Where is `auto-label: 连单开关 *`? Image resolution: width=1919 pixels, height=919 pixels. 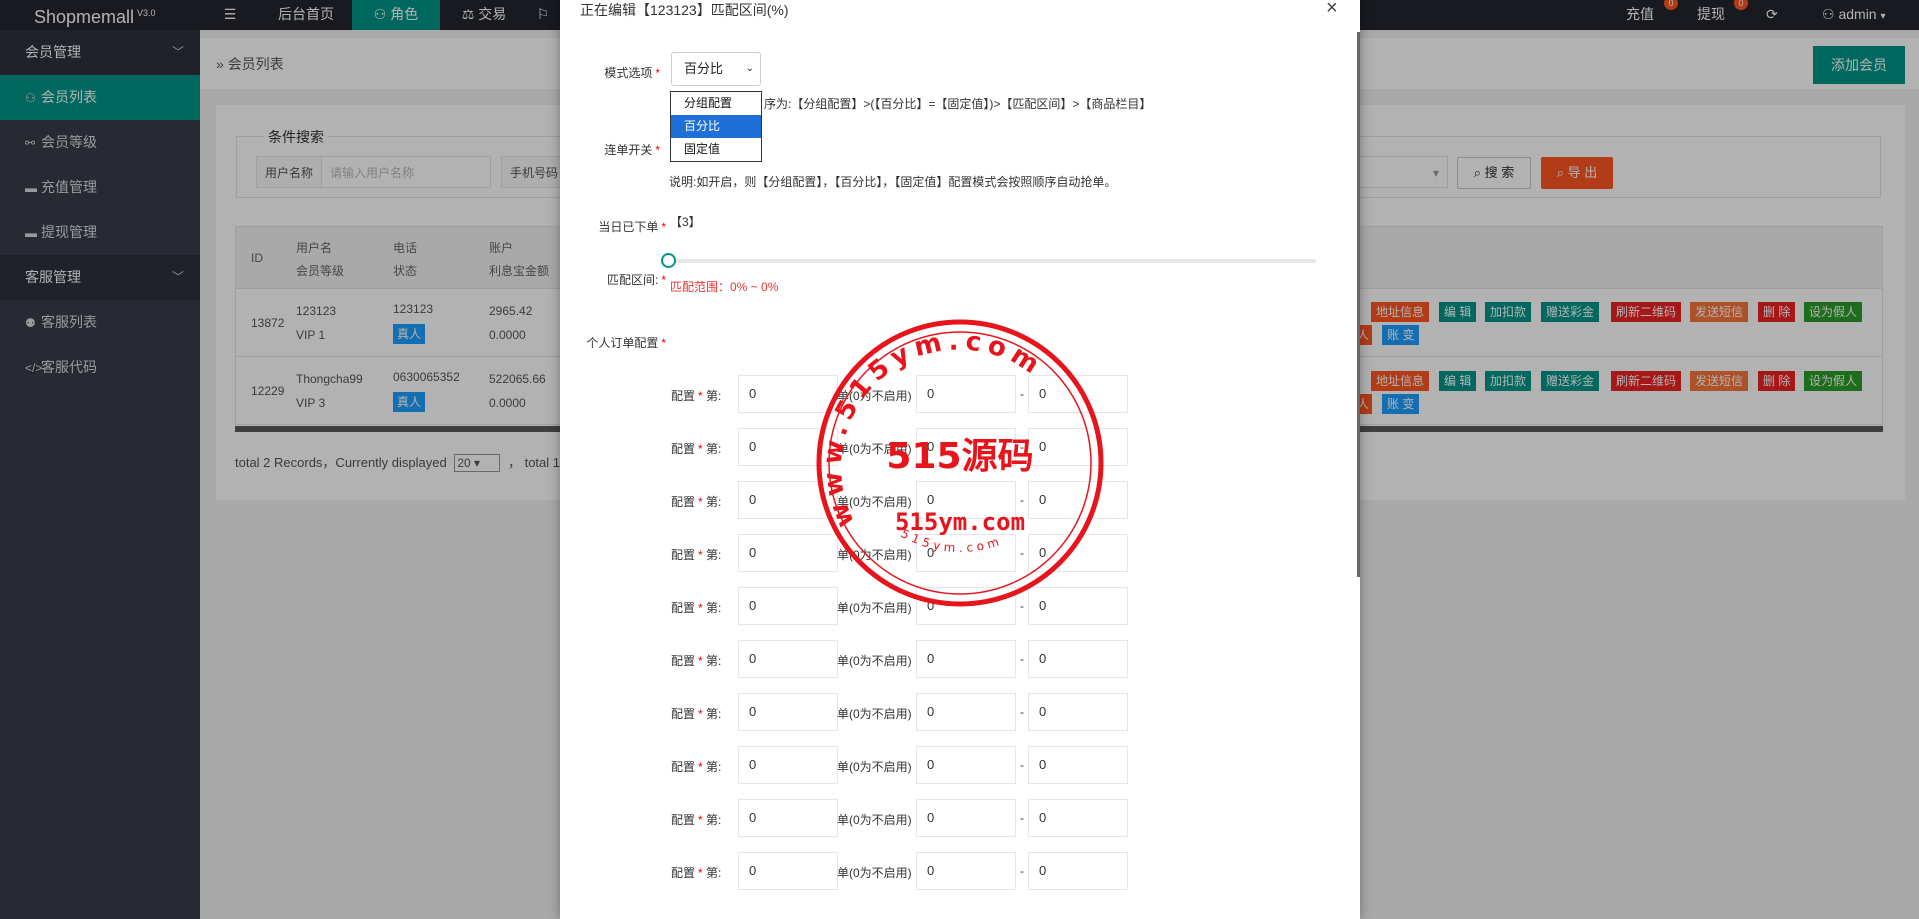 auto-label: 连单开关 * is located at coordinates (620, 149).